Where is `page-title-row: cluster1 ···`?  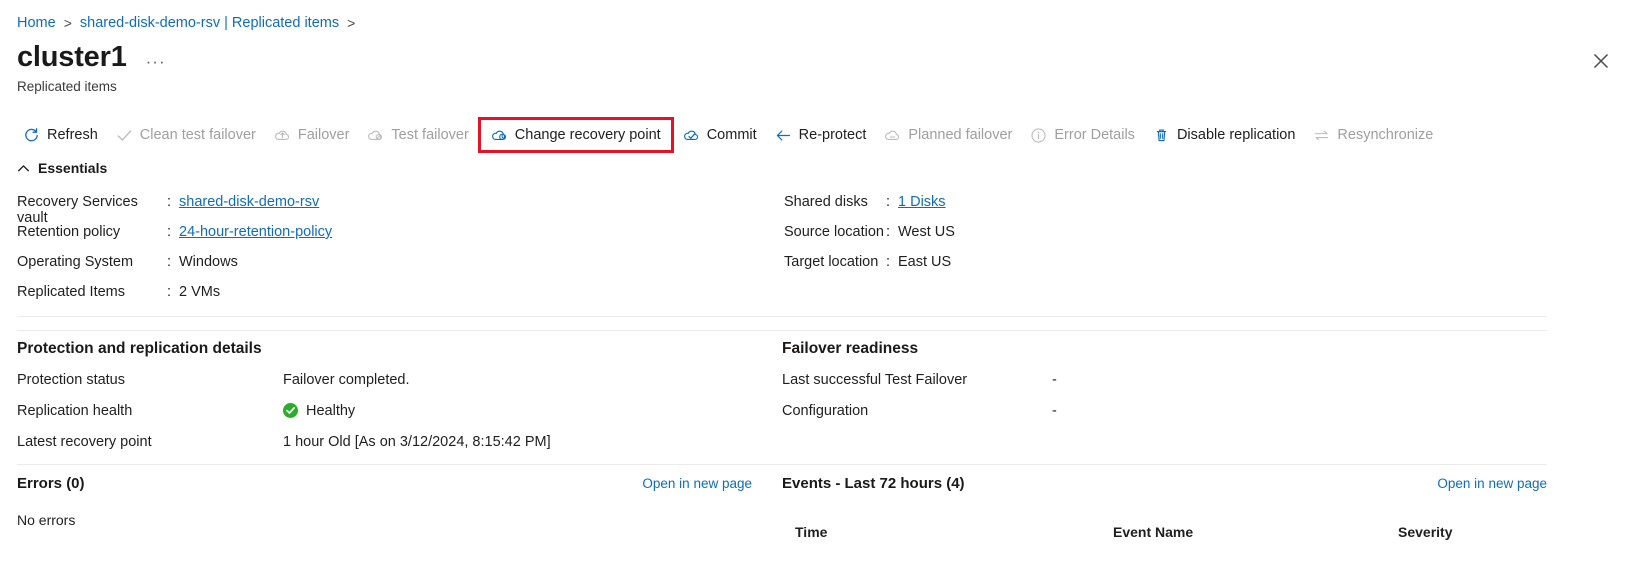 page-title-row: cluster1 ··· is located at coordinates (91, 57).